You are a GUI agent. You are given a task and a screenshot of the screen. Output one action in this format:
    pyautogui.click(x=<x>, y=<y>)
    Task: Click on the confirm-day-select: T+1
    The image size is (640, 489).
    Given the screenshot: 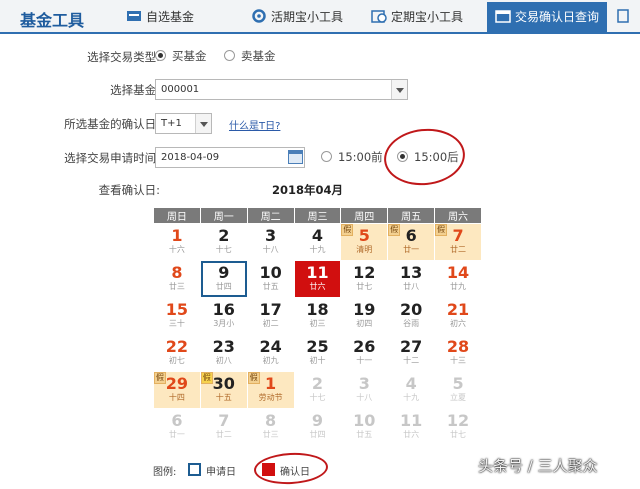 What is the action you would take?
    pyautogui.click(x=183, y=123)
    